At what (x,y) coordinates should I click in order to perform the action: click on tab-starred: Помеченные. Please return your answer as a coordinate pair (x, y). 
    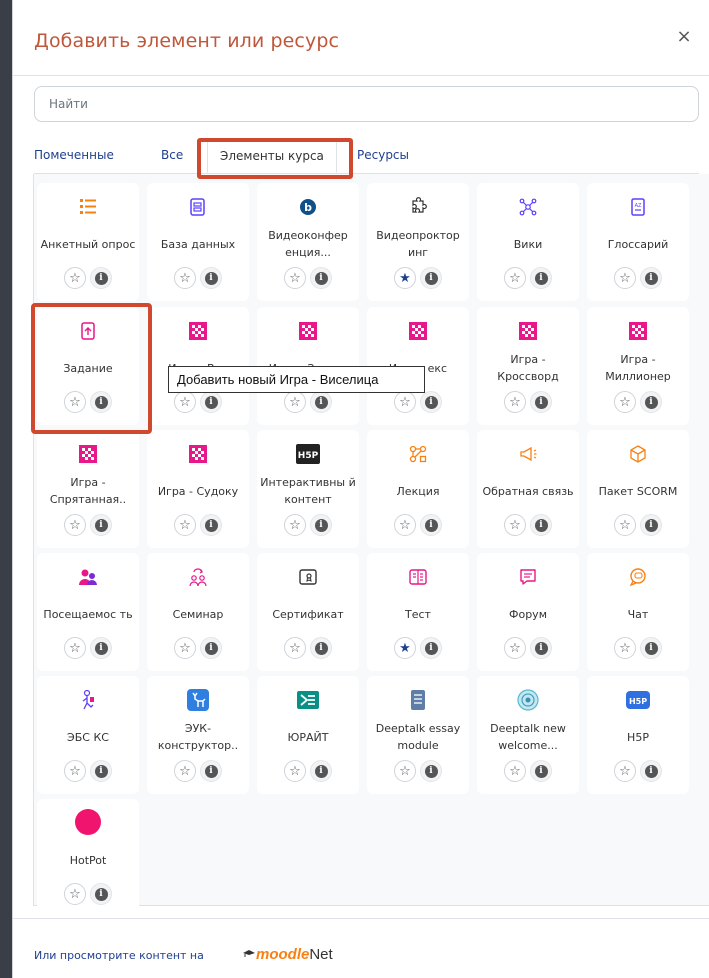
    Looking at the image, I should click on (74, 155).